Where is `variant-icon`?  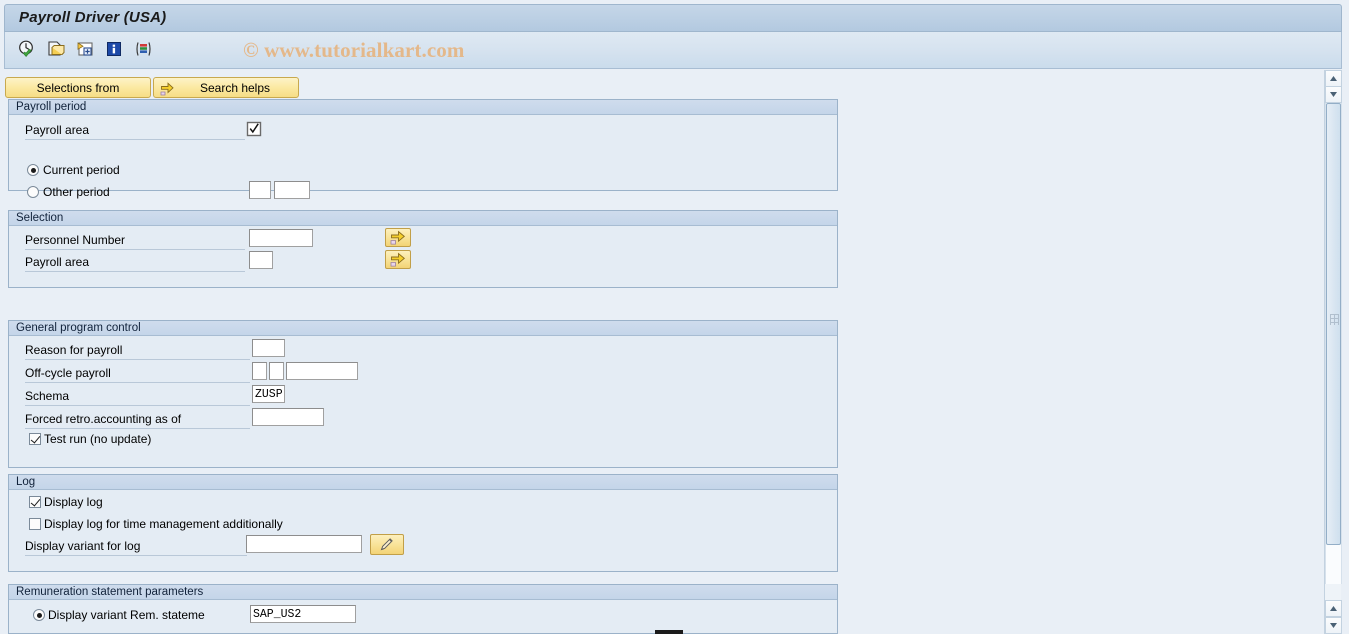
variant-icon is located at coordinates (143, 49).